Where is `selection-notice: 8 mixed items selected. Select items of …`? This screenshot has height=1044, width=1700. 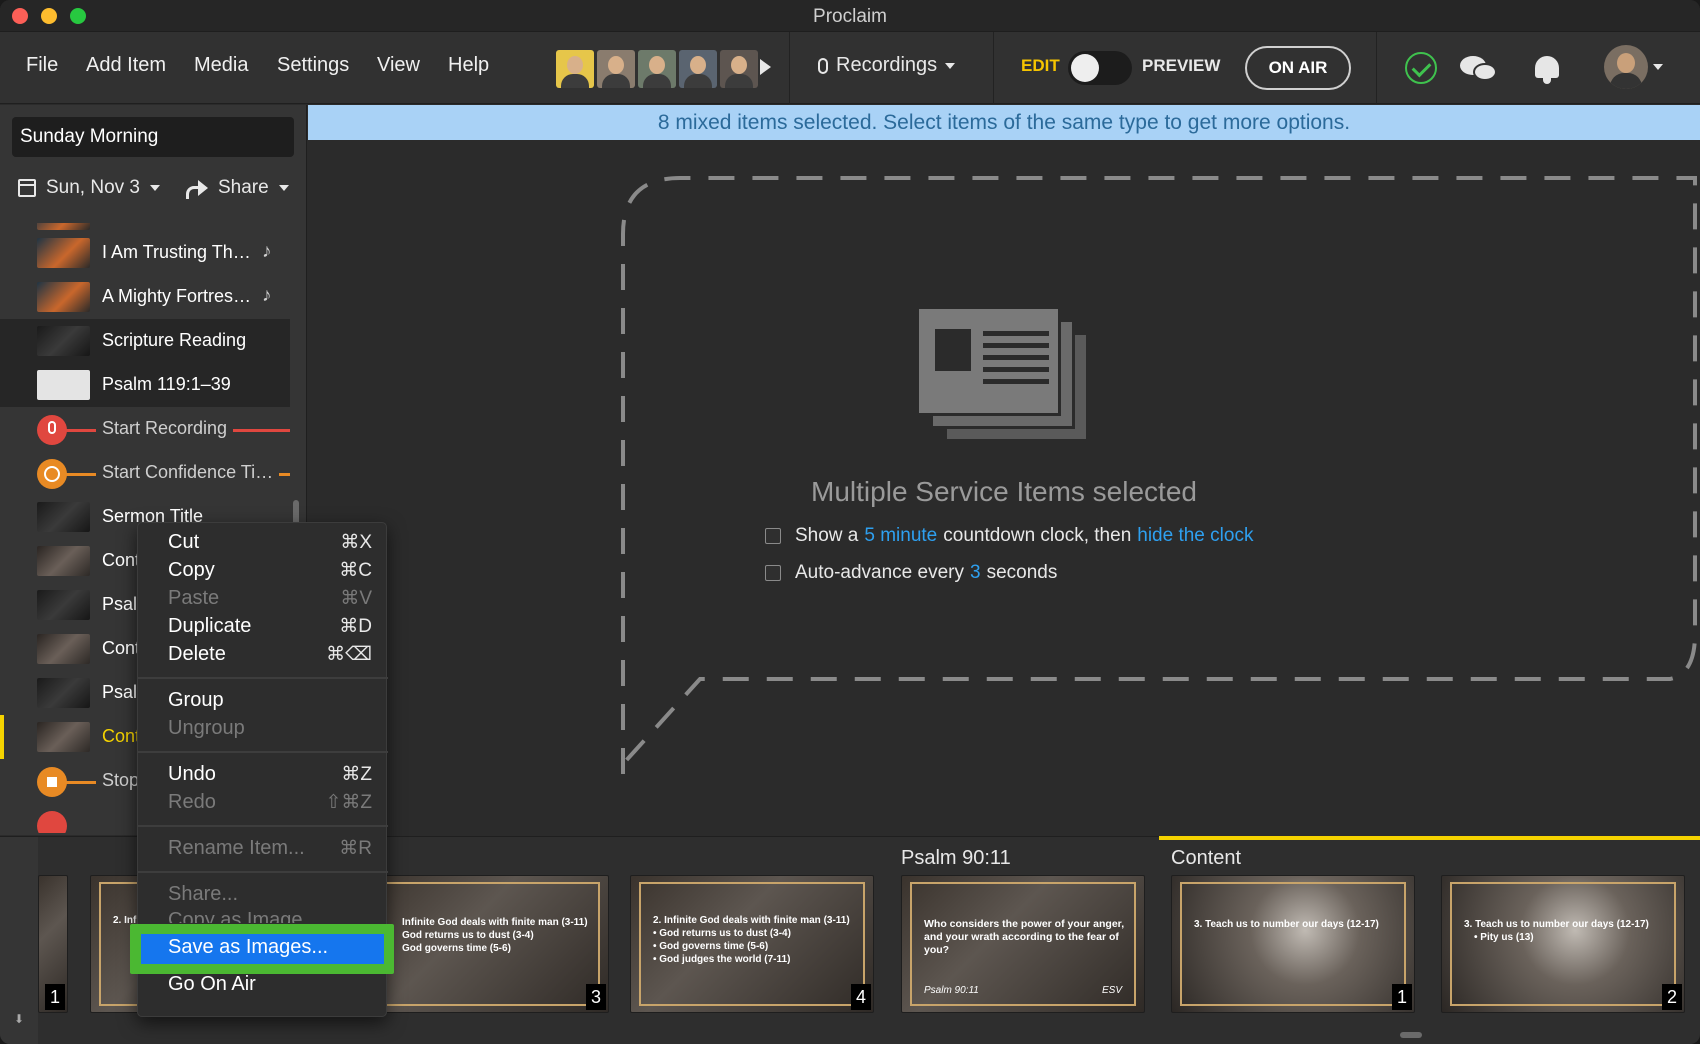 selection-notice: 8 mixed items selected. Select items of … is located at coordinates (1004, 122).